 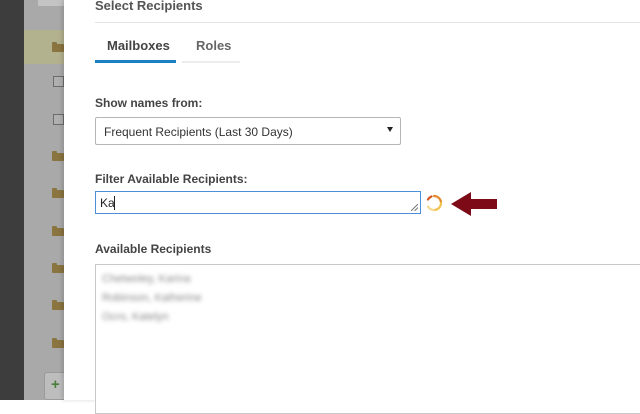 What do you see at coordinates (213, 45) in the screenshot?
I see `tab-roles: Roles` at bounding box center [213, 45].